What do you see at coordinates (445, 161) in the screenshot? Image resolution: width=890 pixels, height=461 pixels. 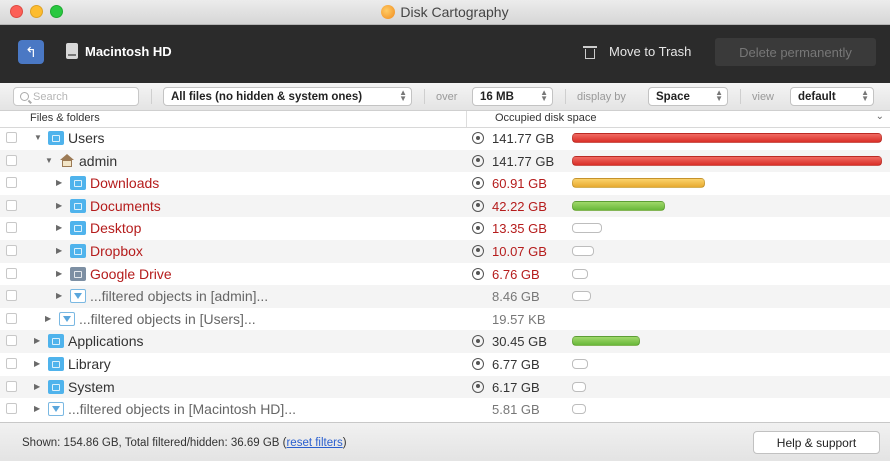 I see `tree-row: ▼ admin 141.77 GB` at bounding box center [445, 161].